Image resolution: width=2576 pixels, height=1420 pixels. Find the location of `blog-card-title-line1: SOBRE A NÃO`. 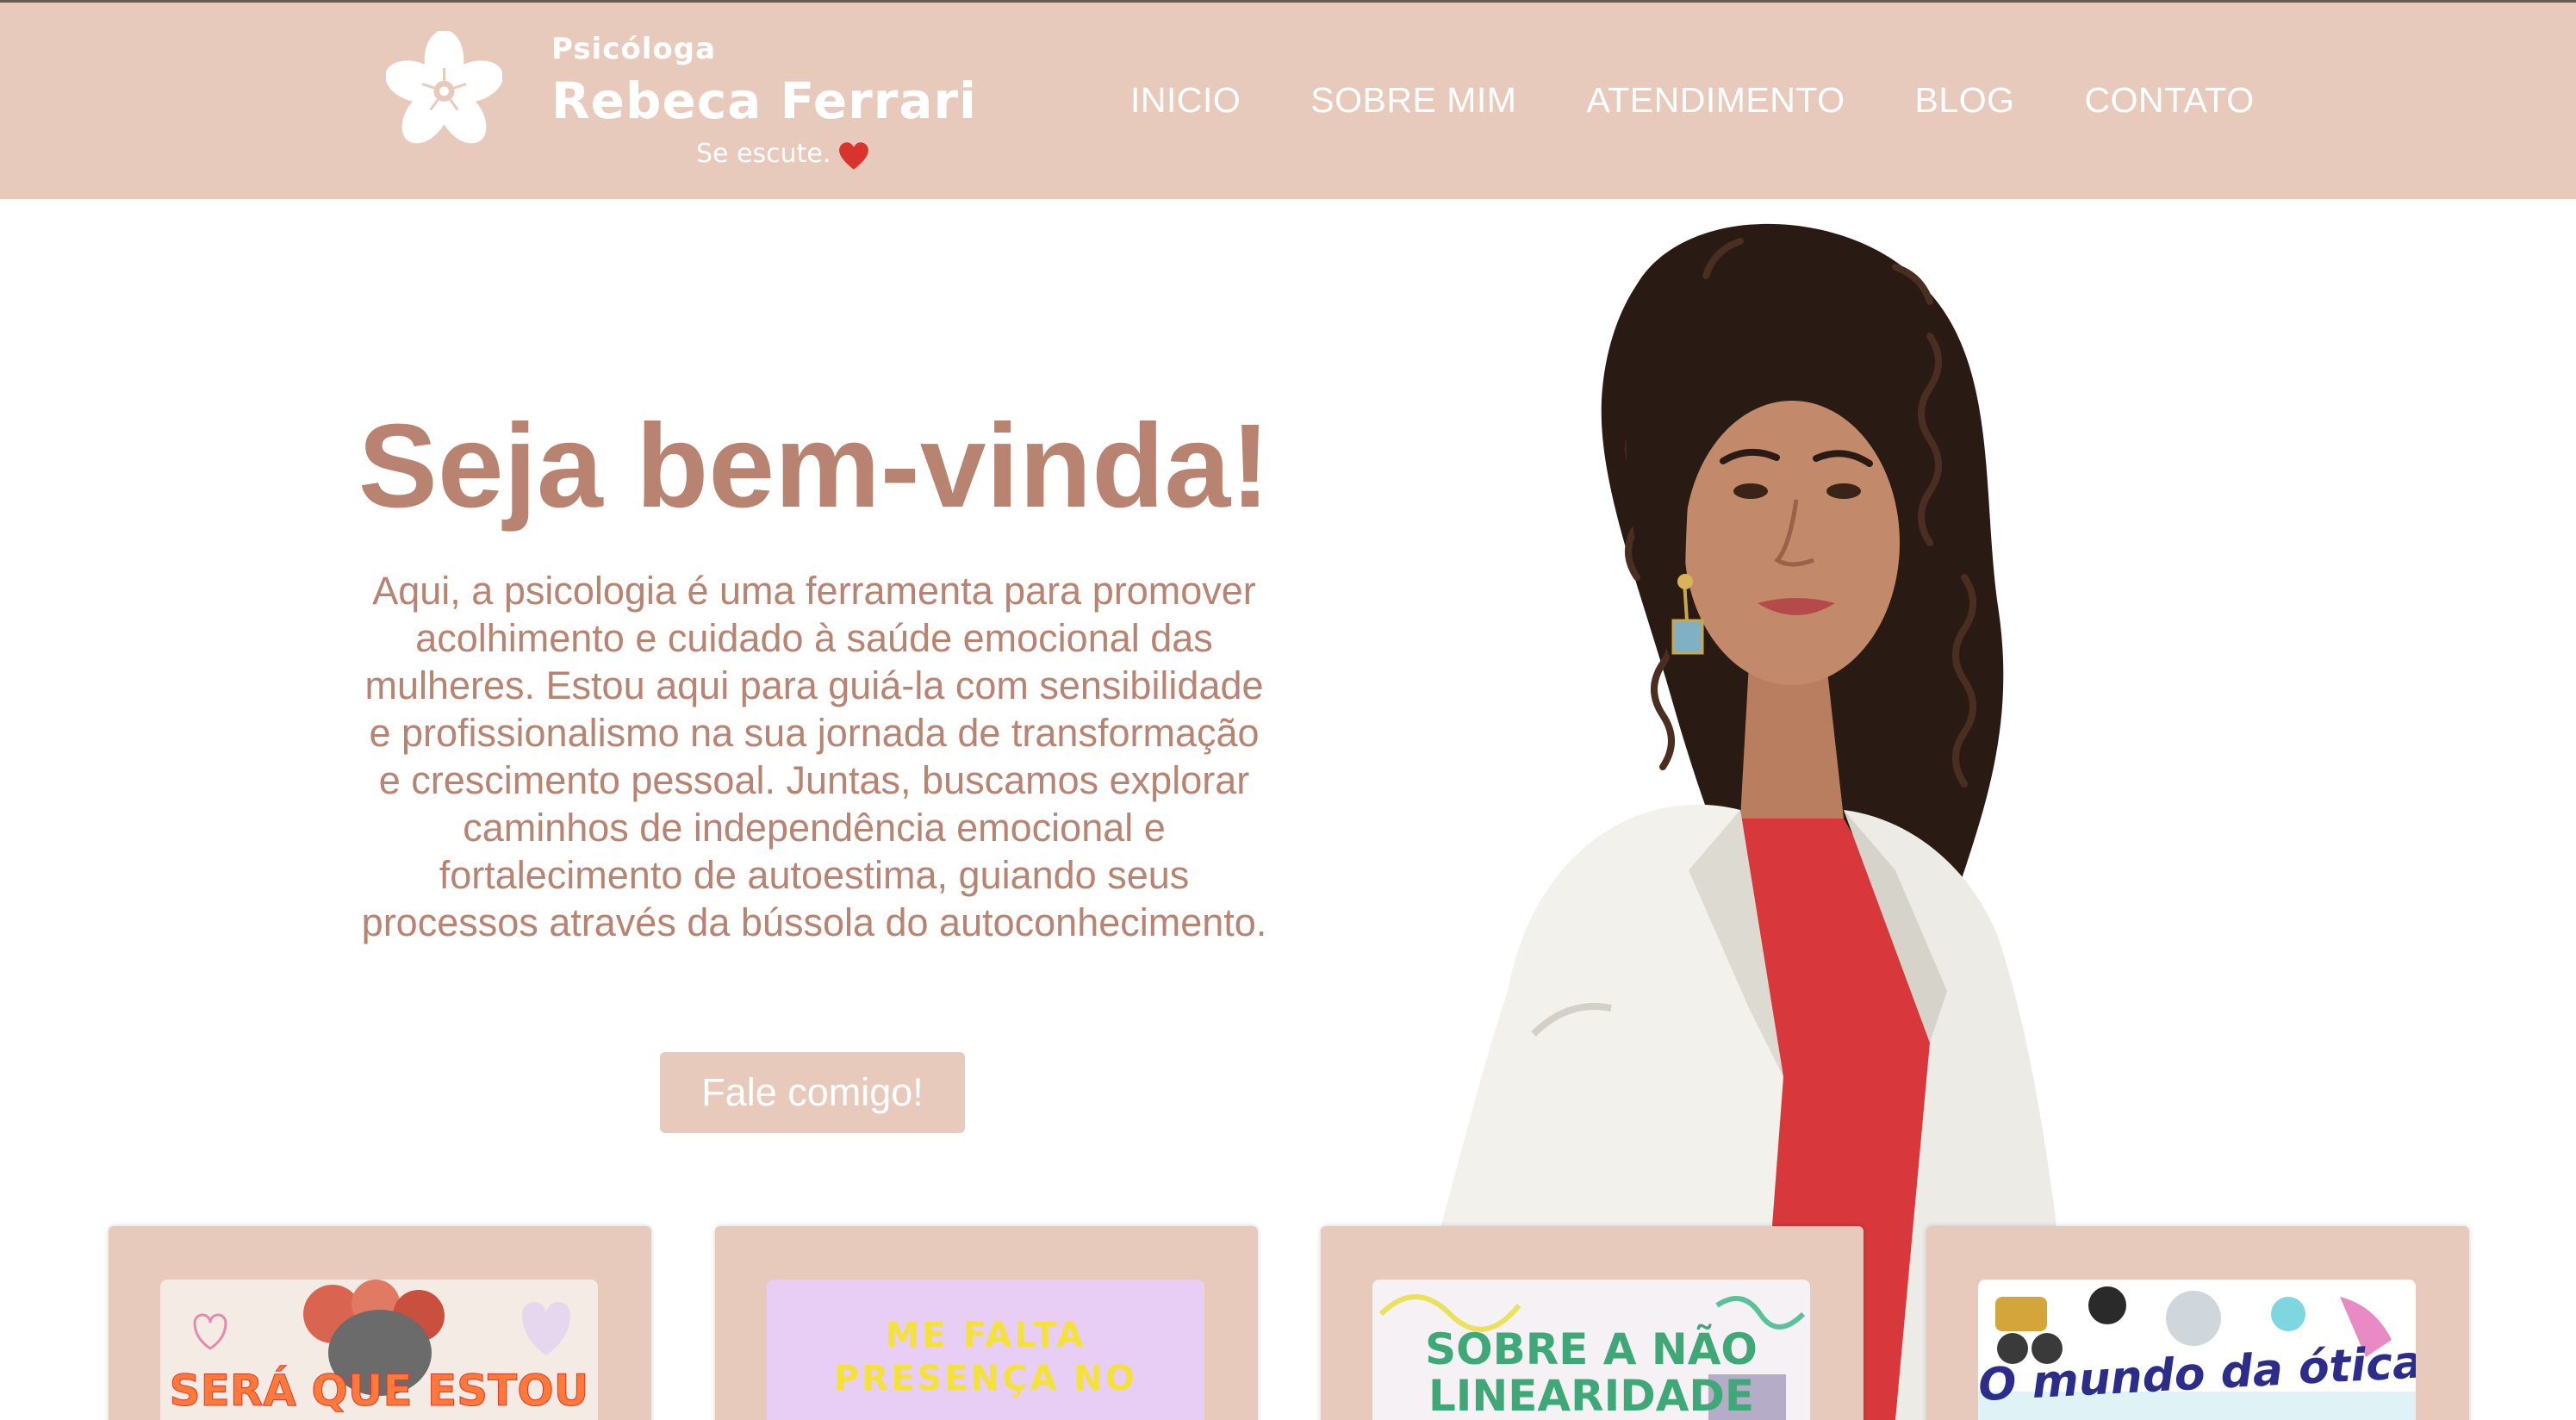

blog-card-title-line1: SOBRE A NÃO is located at coordinates (1592, 1349).